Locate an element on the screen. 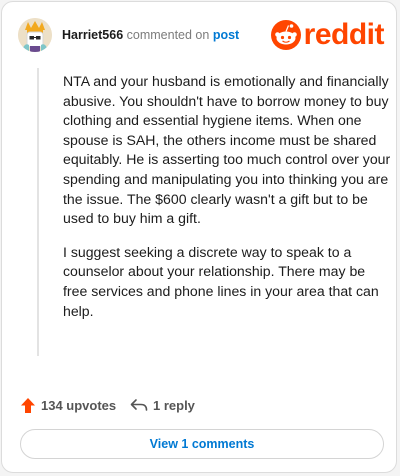  user-avatar is located at coordinates (35, 35).